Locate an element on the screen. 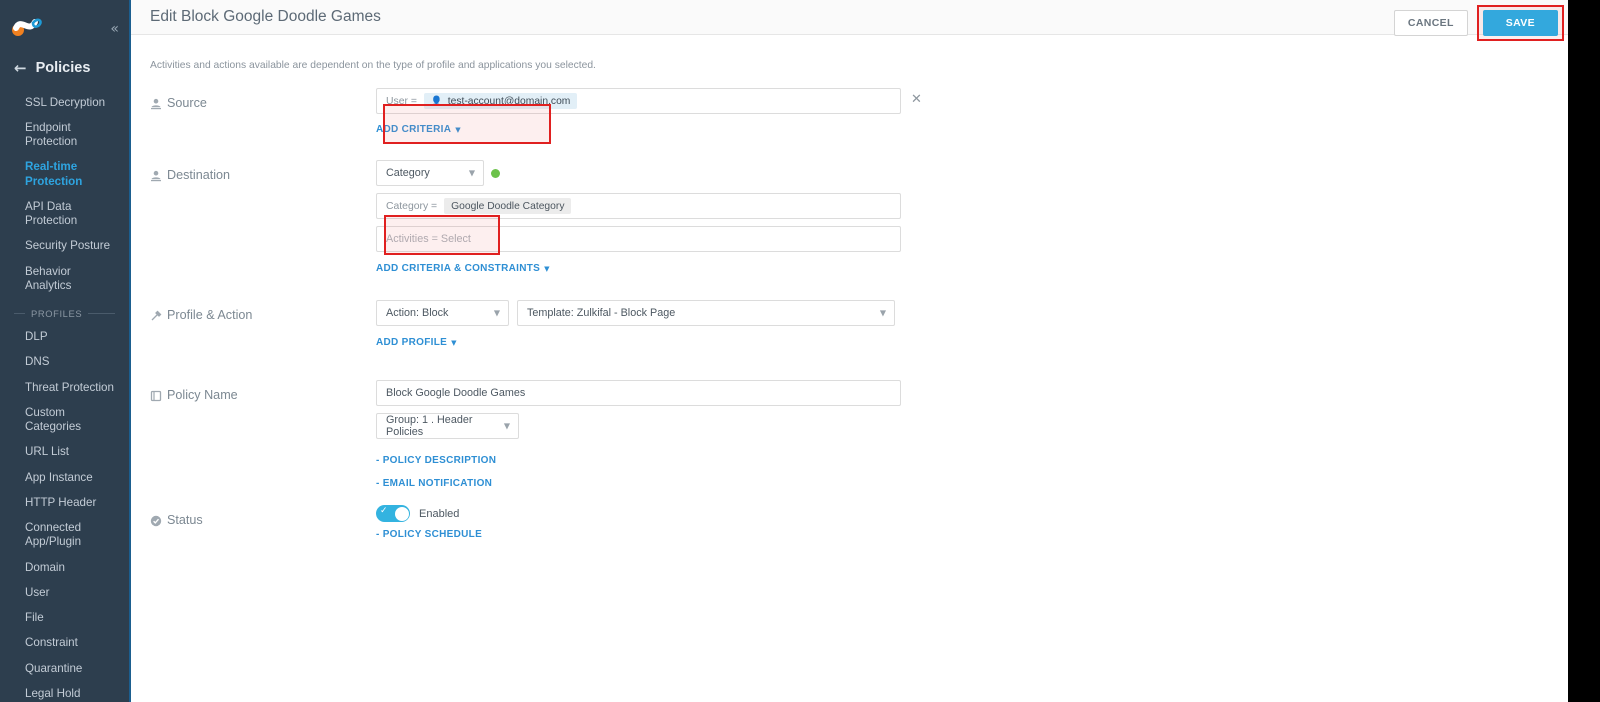 The height and width of the screenshot is (702, 1600). policy-schedule-link: - POLICY SCHEDULE is located at coordinates (429, 534).